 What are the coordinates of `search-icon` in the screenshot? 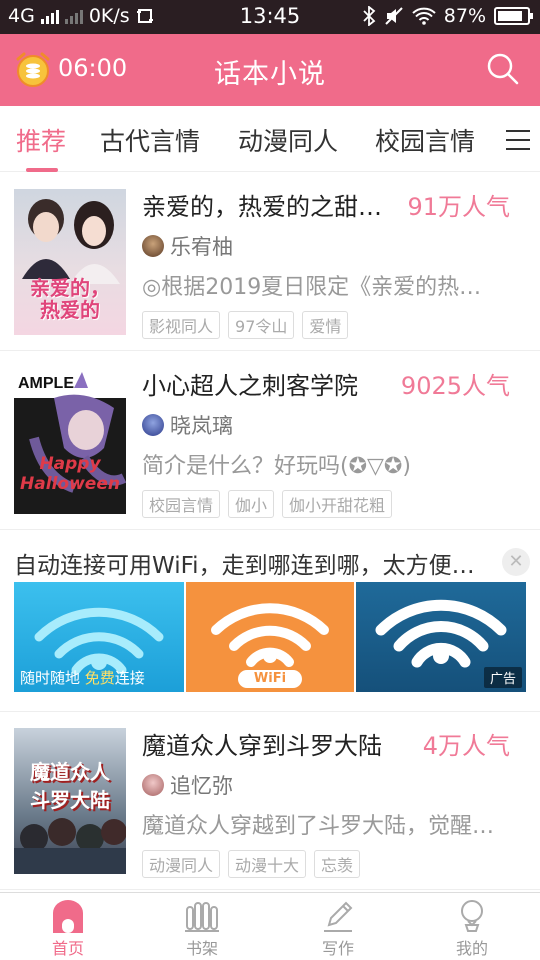 It's located at (503, 69).